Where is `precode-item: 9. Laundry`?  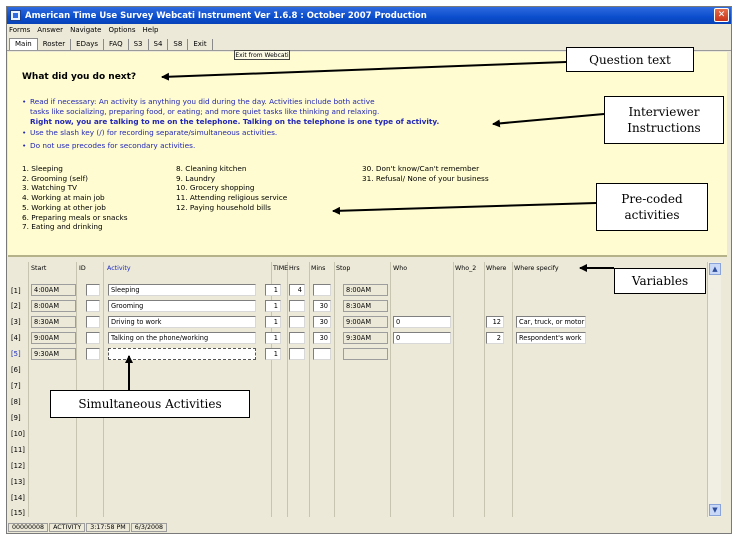 precode-item: 9. Laundry is located at coordinates (196, 178).